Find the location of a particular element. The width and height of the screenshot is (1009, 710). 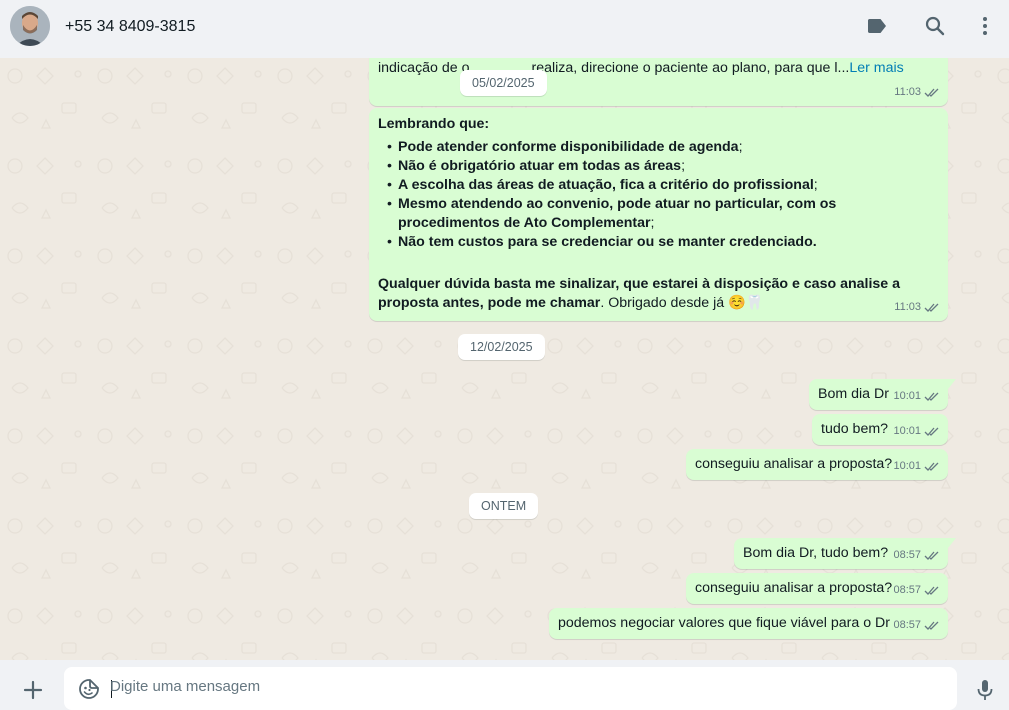

message-bubble: Bom dia Dr 10:01 is located at coordinates (882, 394).